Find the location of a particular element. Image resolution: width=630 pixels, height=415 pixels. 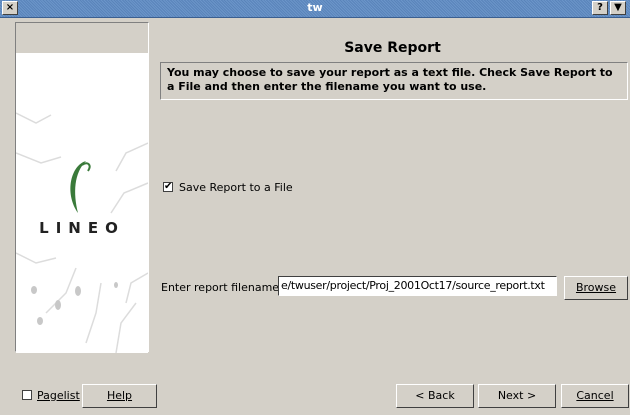

browse-button: Browse is located at coordinates (596, 288).